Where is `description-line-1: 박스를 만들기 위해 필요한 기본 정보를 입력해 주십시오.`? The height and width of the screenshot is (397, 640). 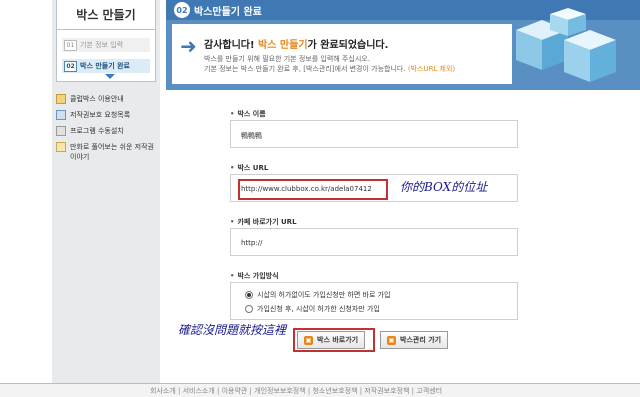
description-line-1: 박스를 만들기 위해 필요한 기본 정보를 입력해 주십시오. is located at coordinates (287, 59).